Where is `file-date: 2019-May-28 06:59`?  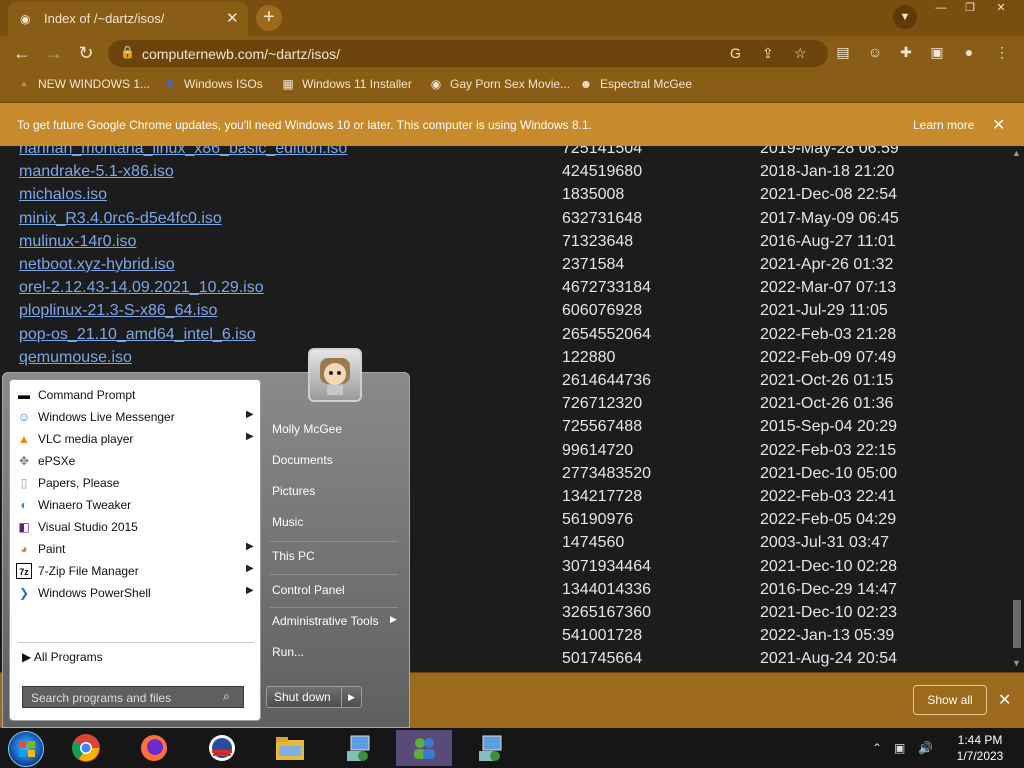
file-date: 2019-May-28 06:59 is located at coordinates (829, 151).